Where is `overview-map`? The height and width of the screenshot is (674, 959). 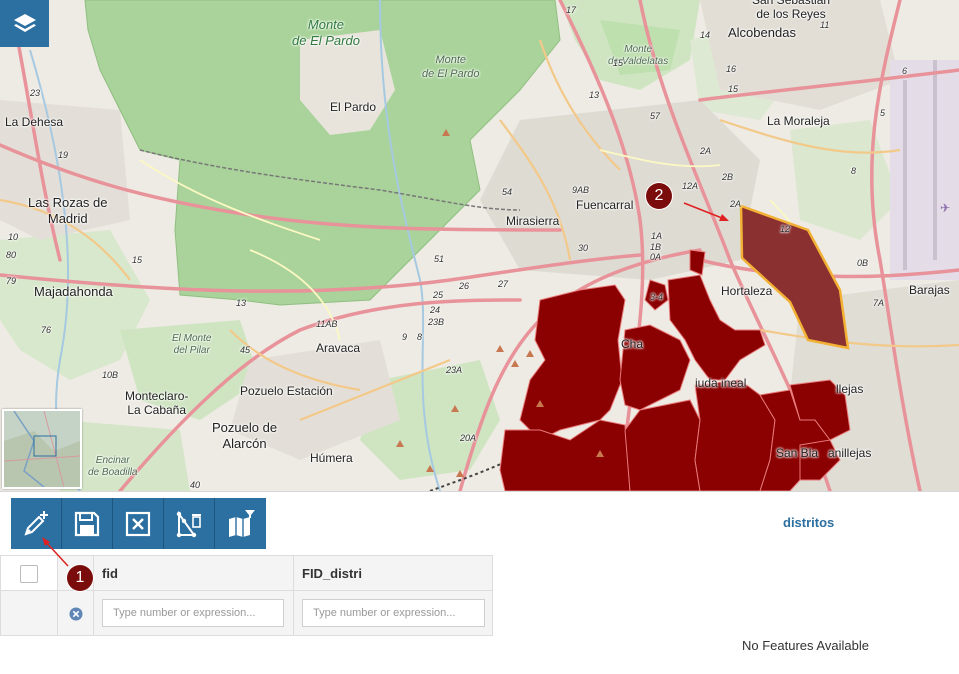
overview-map is located at coordinates (42, 449).